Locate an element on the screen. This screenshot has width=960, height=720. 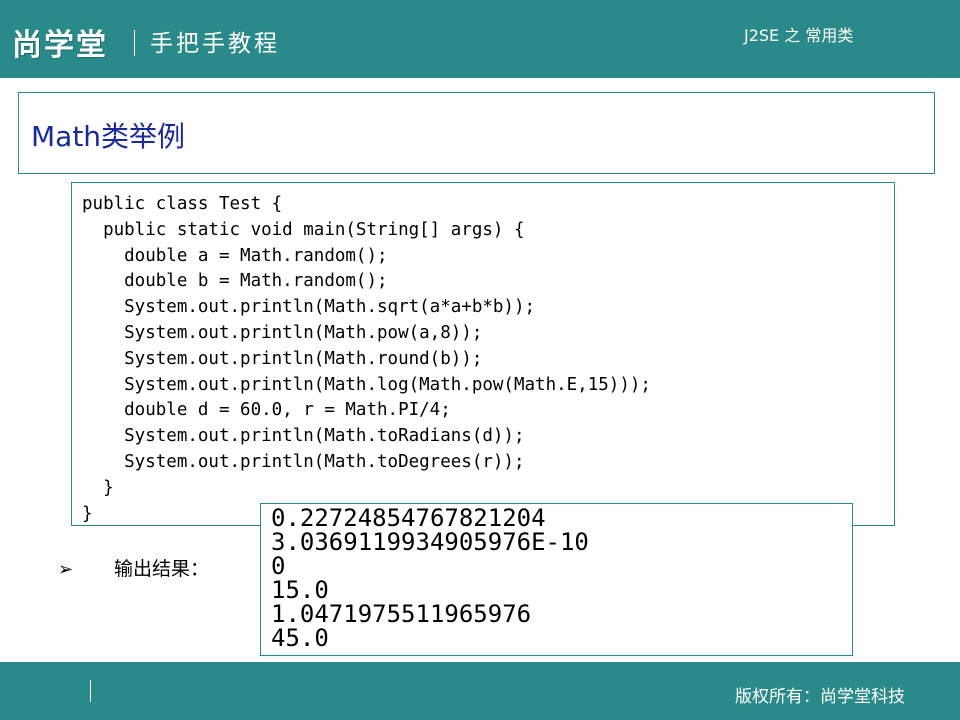
course-title: J2SE 之 常用类 is located at coordinates (799, 35).